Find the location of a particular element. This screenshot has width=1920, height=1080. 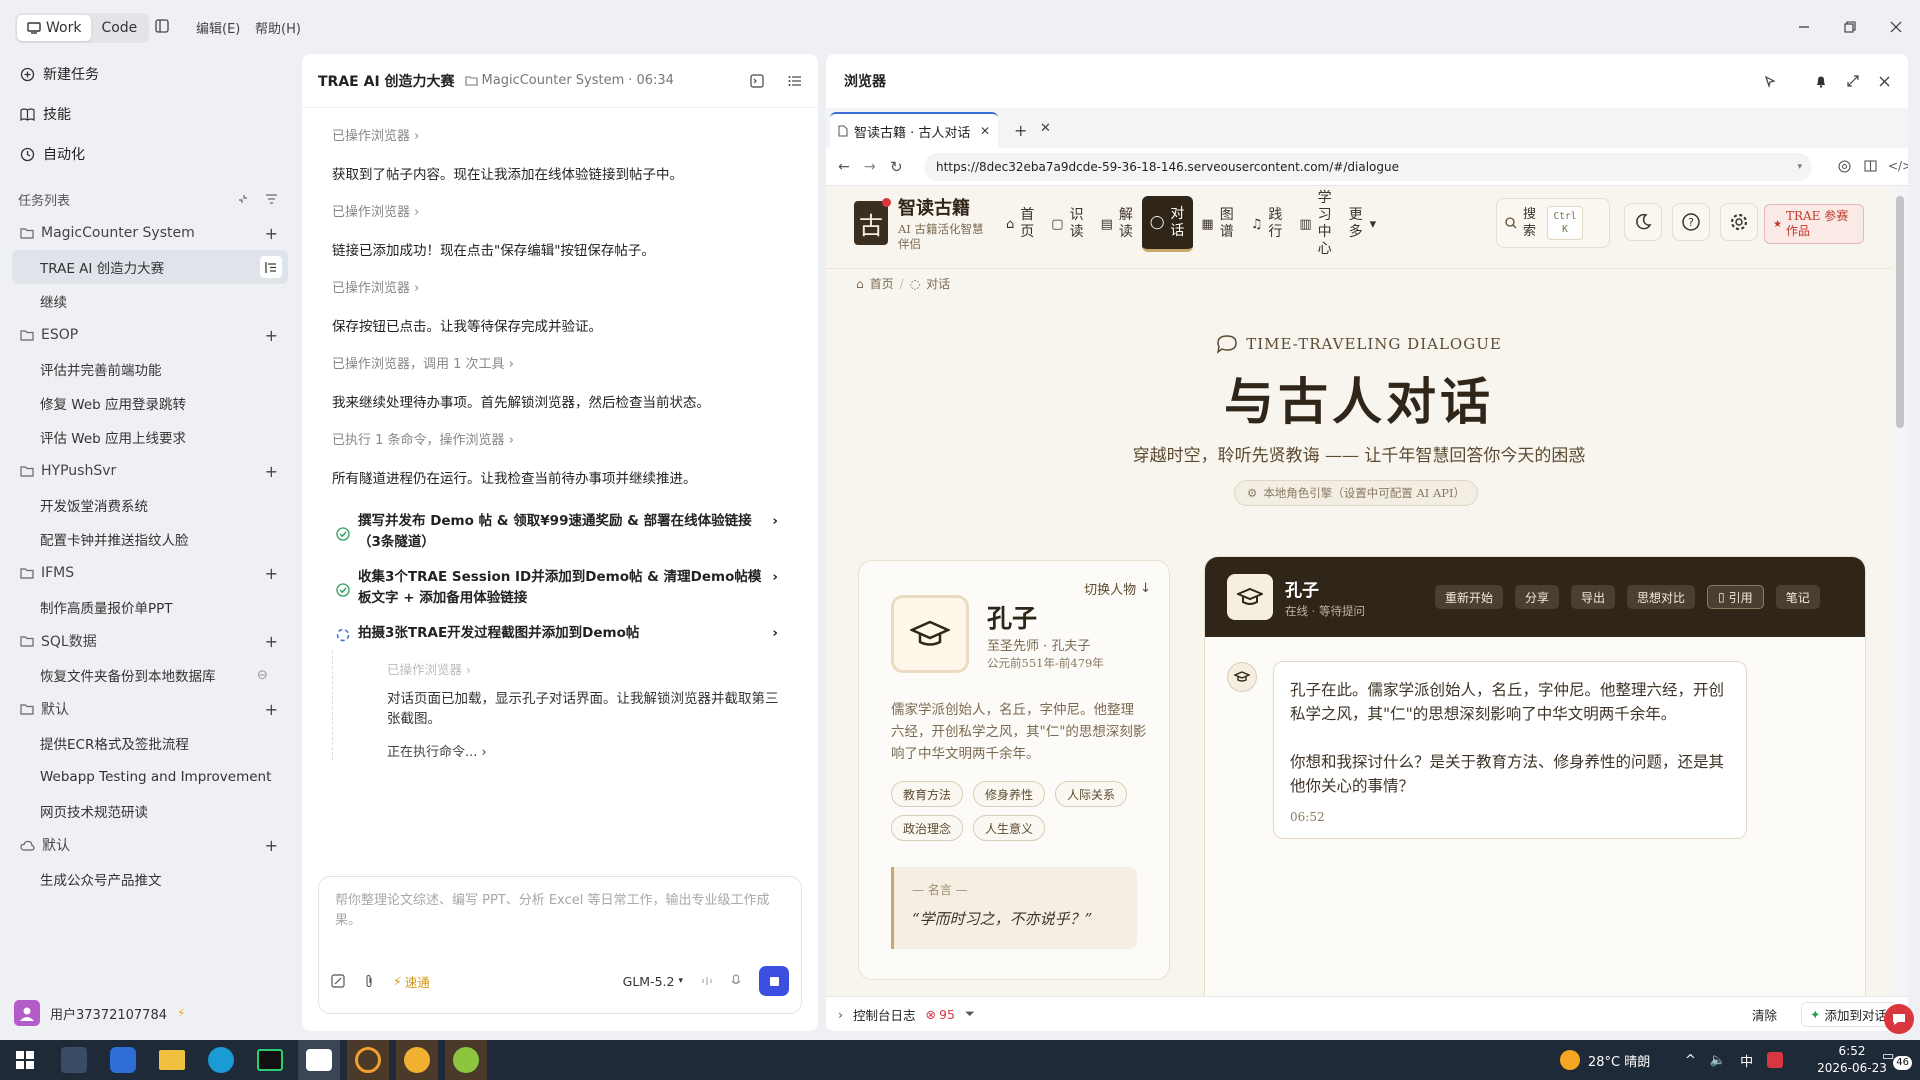

sidebar-item-new-task: 新建任务 is located at coordinates (150, 74).